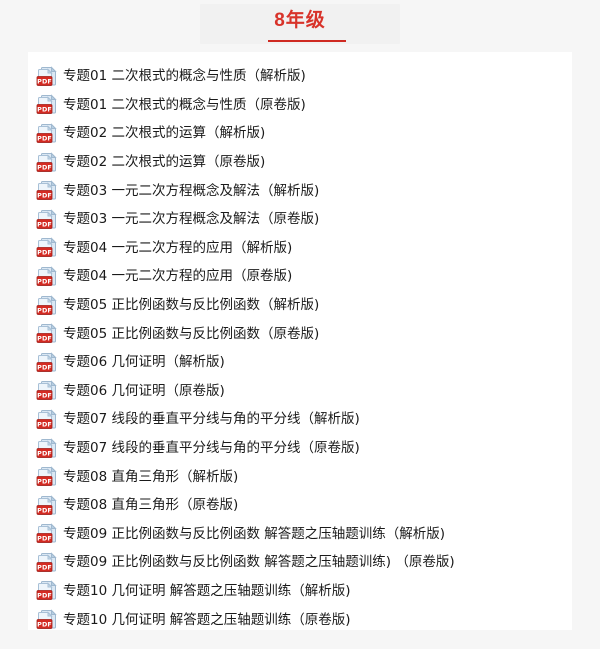  I want to click on list-item: PDF 专题06 几何证明（原卷版), so click(300, 391).